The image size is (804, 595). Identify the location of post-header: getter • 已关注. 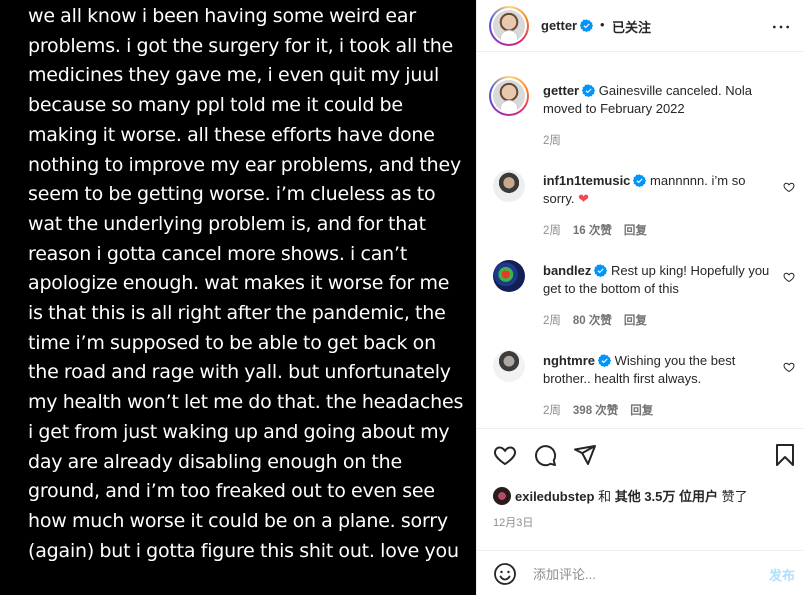
(640, 26).